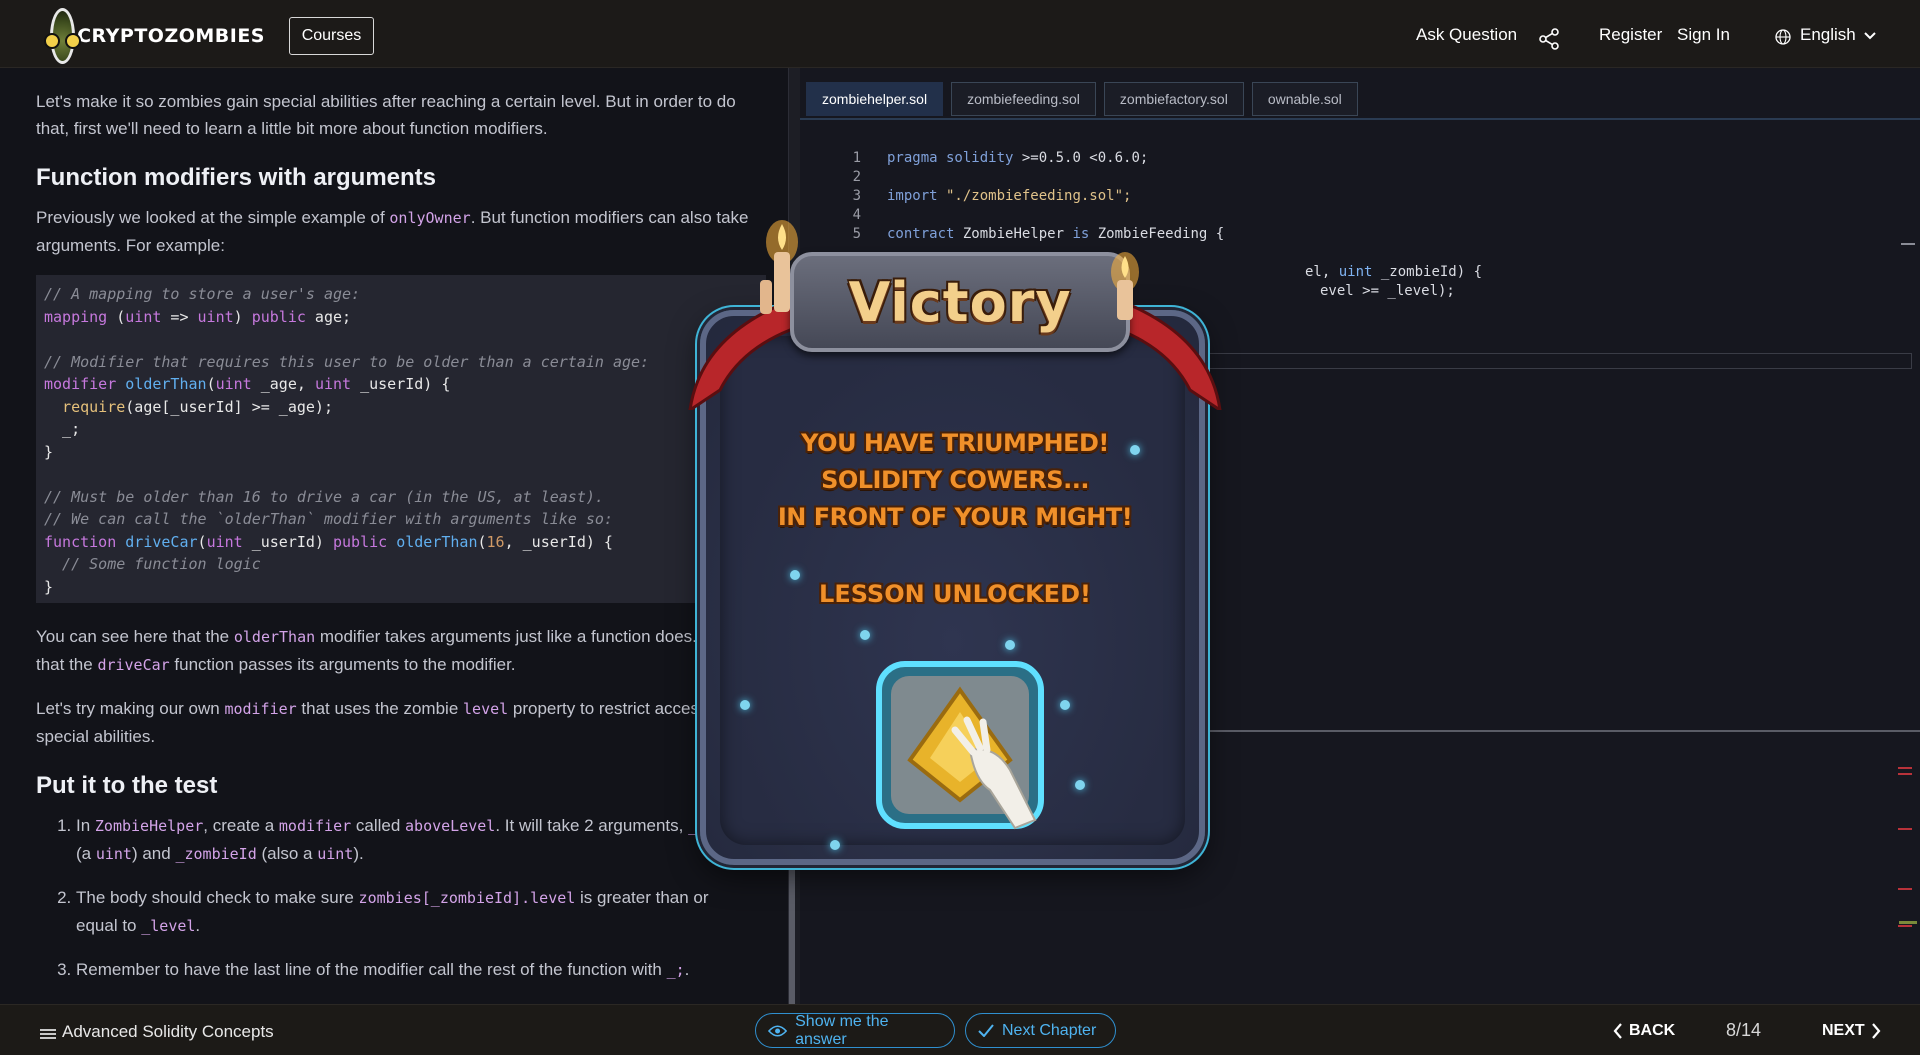  Describe the element at coordinates (1040, 1030) in the screenshot. I see `next-chapter-button: Next Chapter` at that location.